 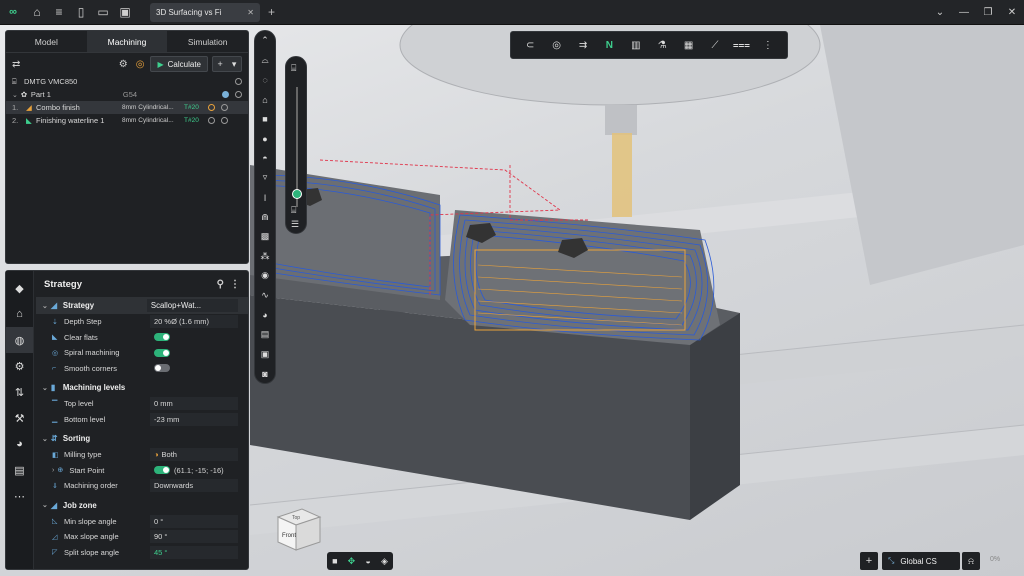 I want to click on part-row: ⌄ ✿ Part 1 G54, so click(x=127, y=94).